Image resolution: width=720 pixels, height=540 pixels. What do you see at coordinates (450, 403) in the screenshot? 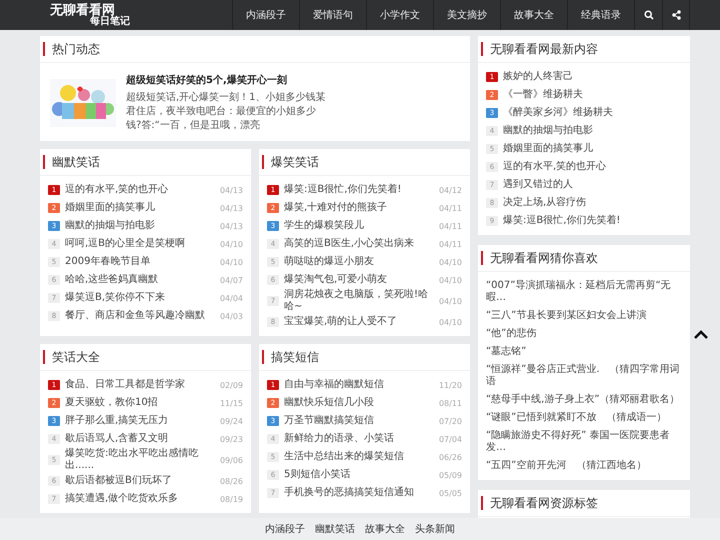
I see `post-date: 08/11` at bounding box center [450, 403].